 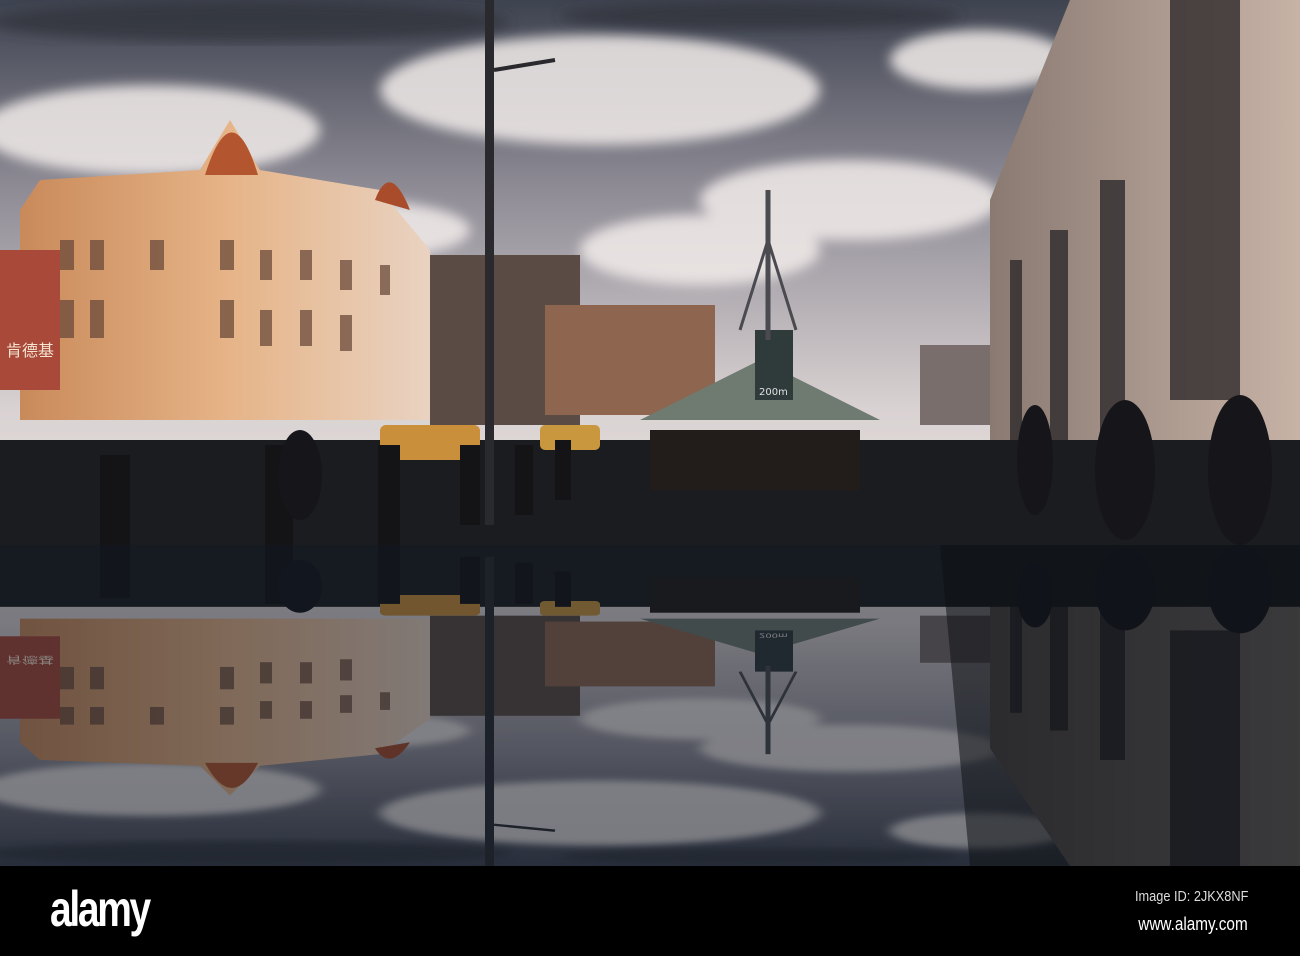 I want to click on image-id: Image ID: 2JKX8NF, so click(x=1191, y=896).